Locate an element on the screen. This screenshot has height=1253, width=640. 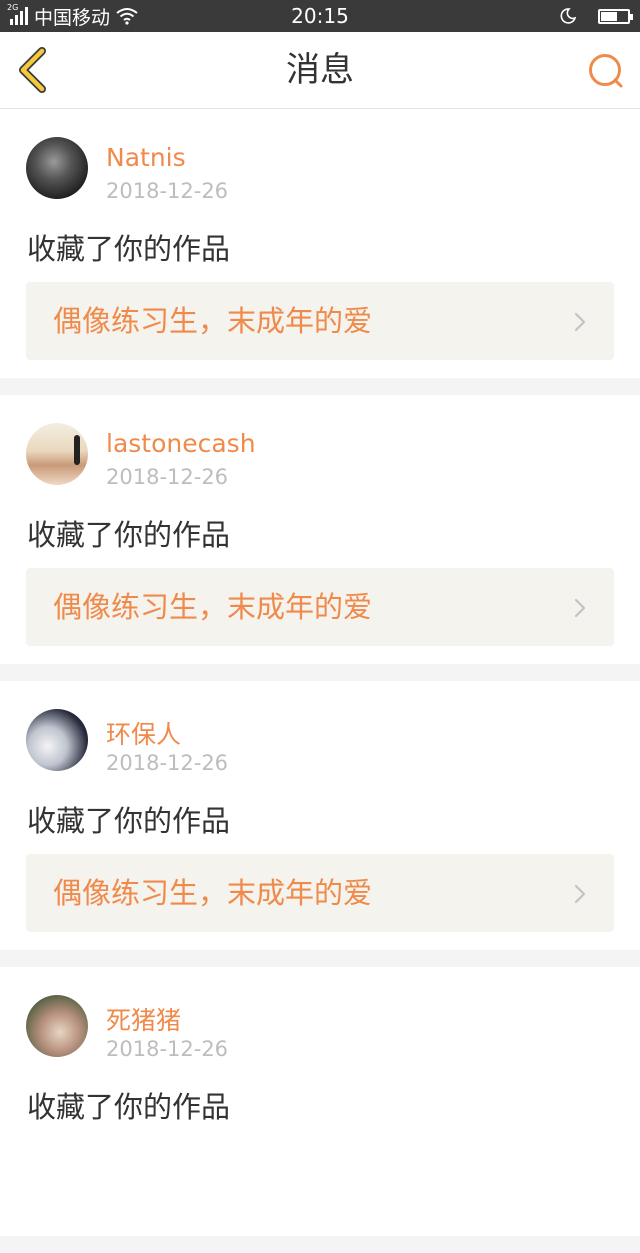
username: 死猪猪 is located at coordinates (143, 1019).